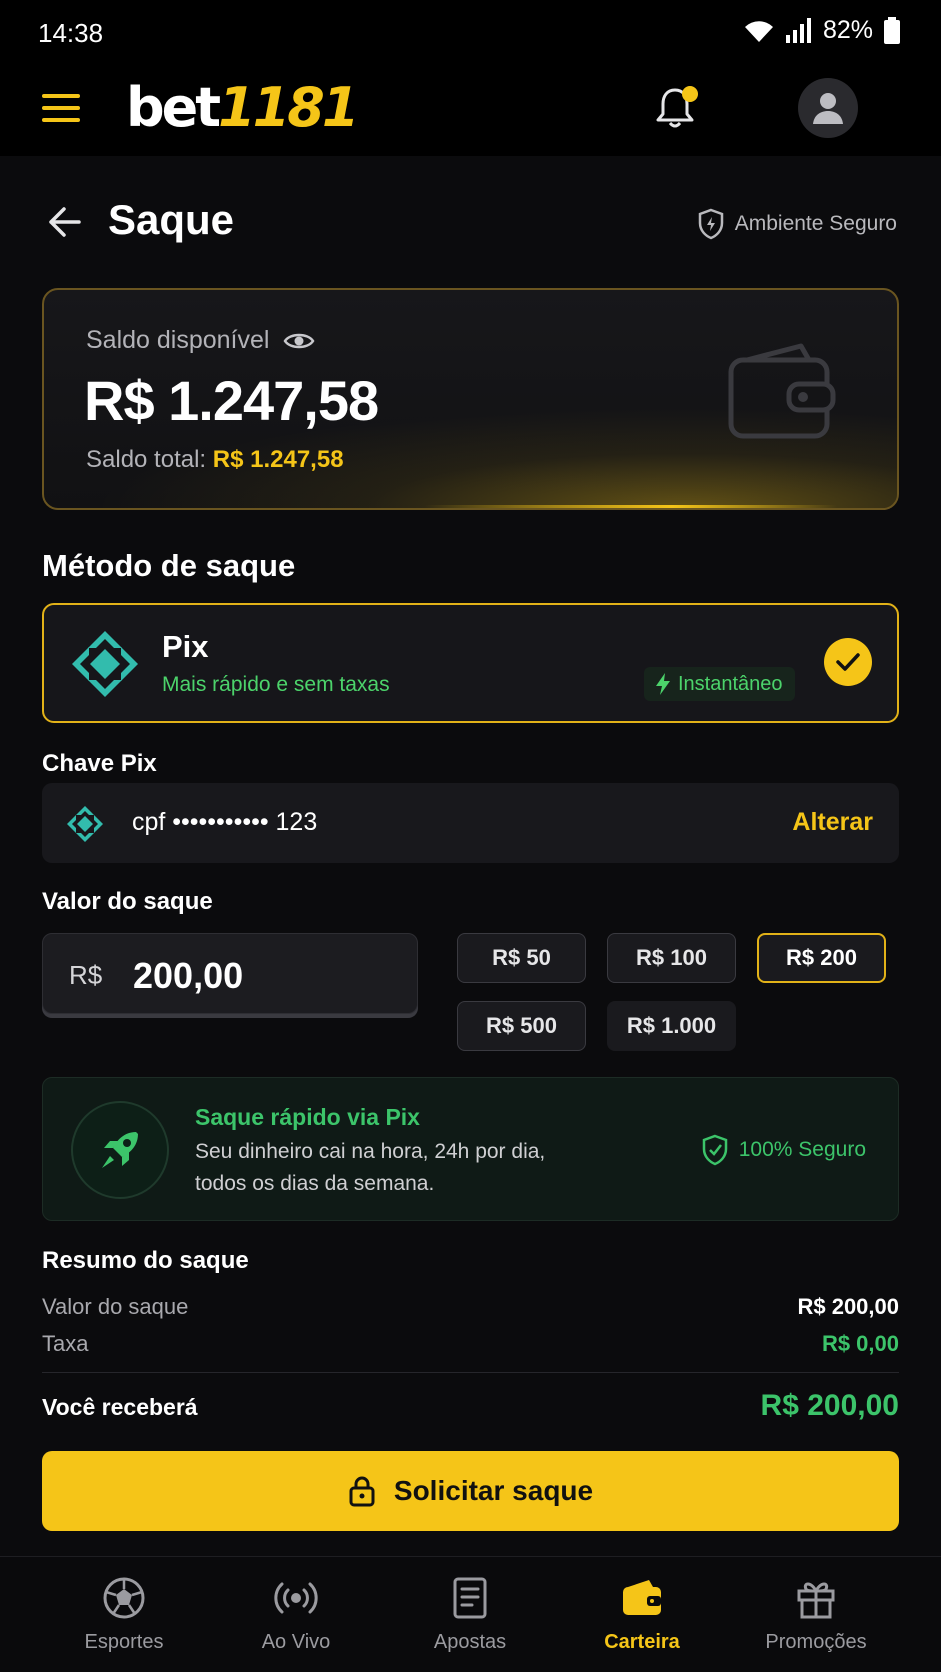 The image size is (941, 1672). What do you see at coordinates (86, 975) in the screenshot?
I see `amount-currency: R$` at bounding box center [86, 975].